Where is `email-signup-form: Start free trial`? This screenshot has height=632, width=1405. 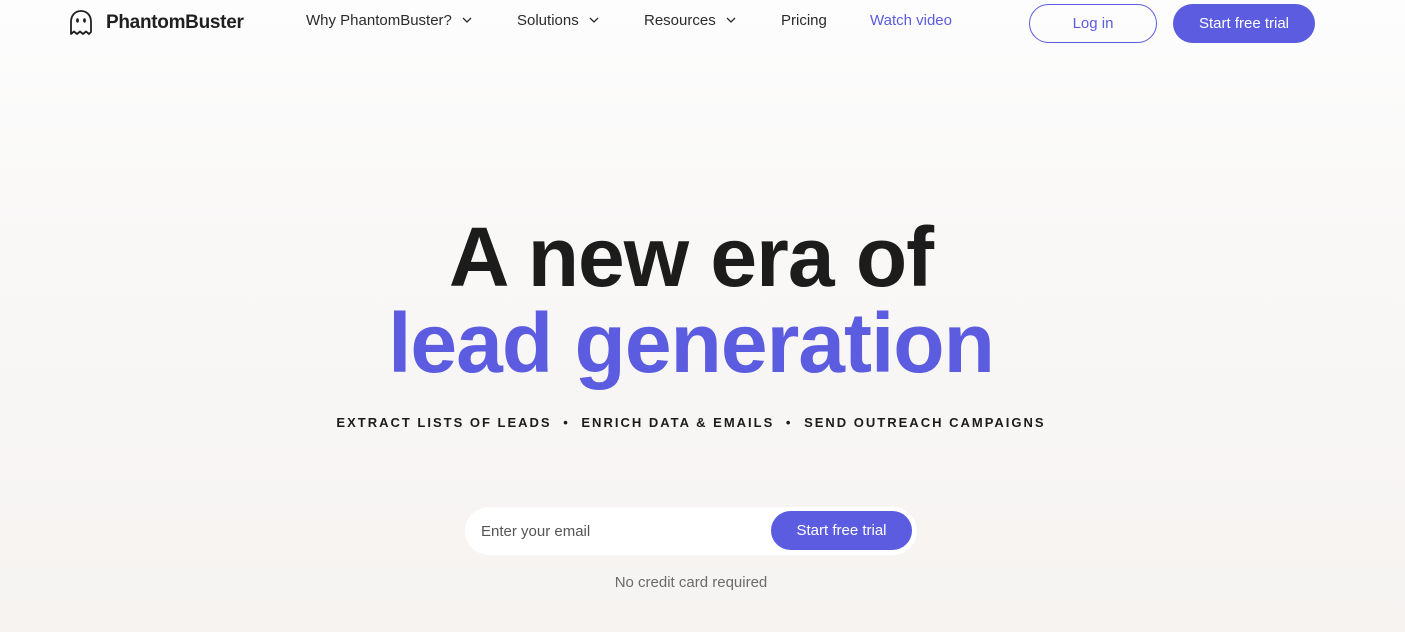
email-signup-form: Start free trial is located at coordinates (691, 531).